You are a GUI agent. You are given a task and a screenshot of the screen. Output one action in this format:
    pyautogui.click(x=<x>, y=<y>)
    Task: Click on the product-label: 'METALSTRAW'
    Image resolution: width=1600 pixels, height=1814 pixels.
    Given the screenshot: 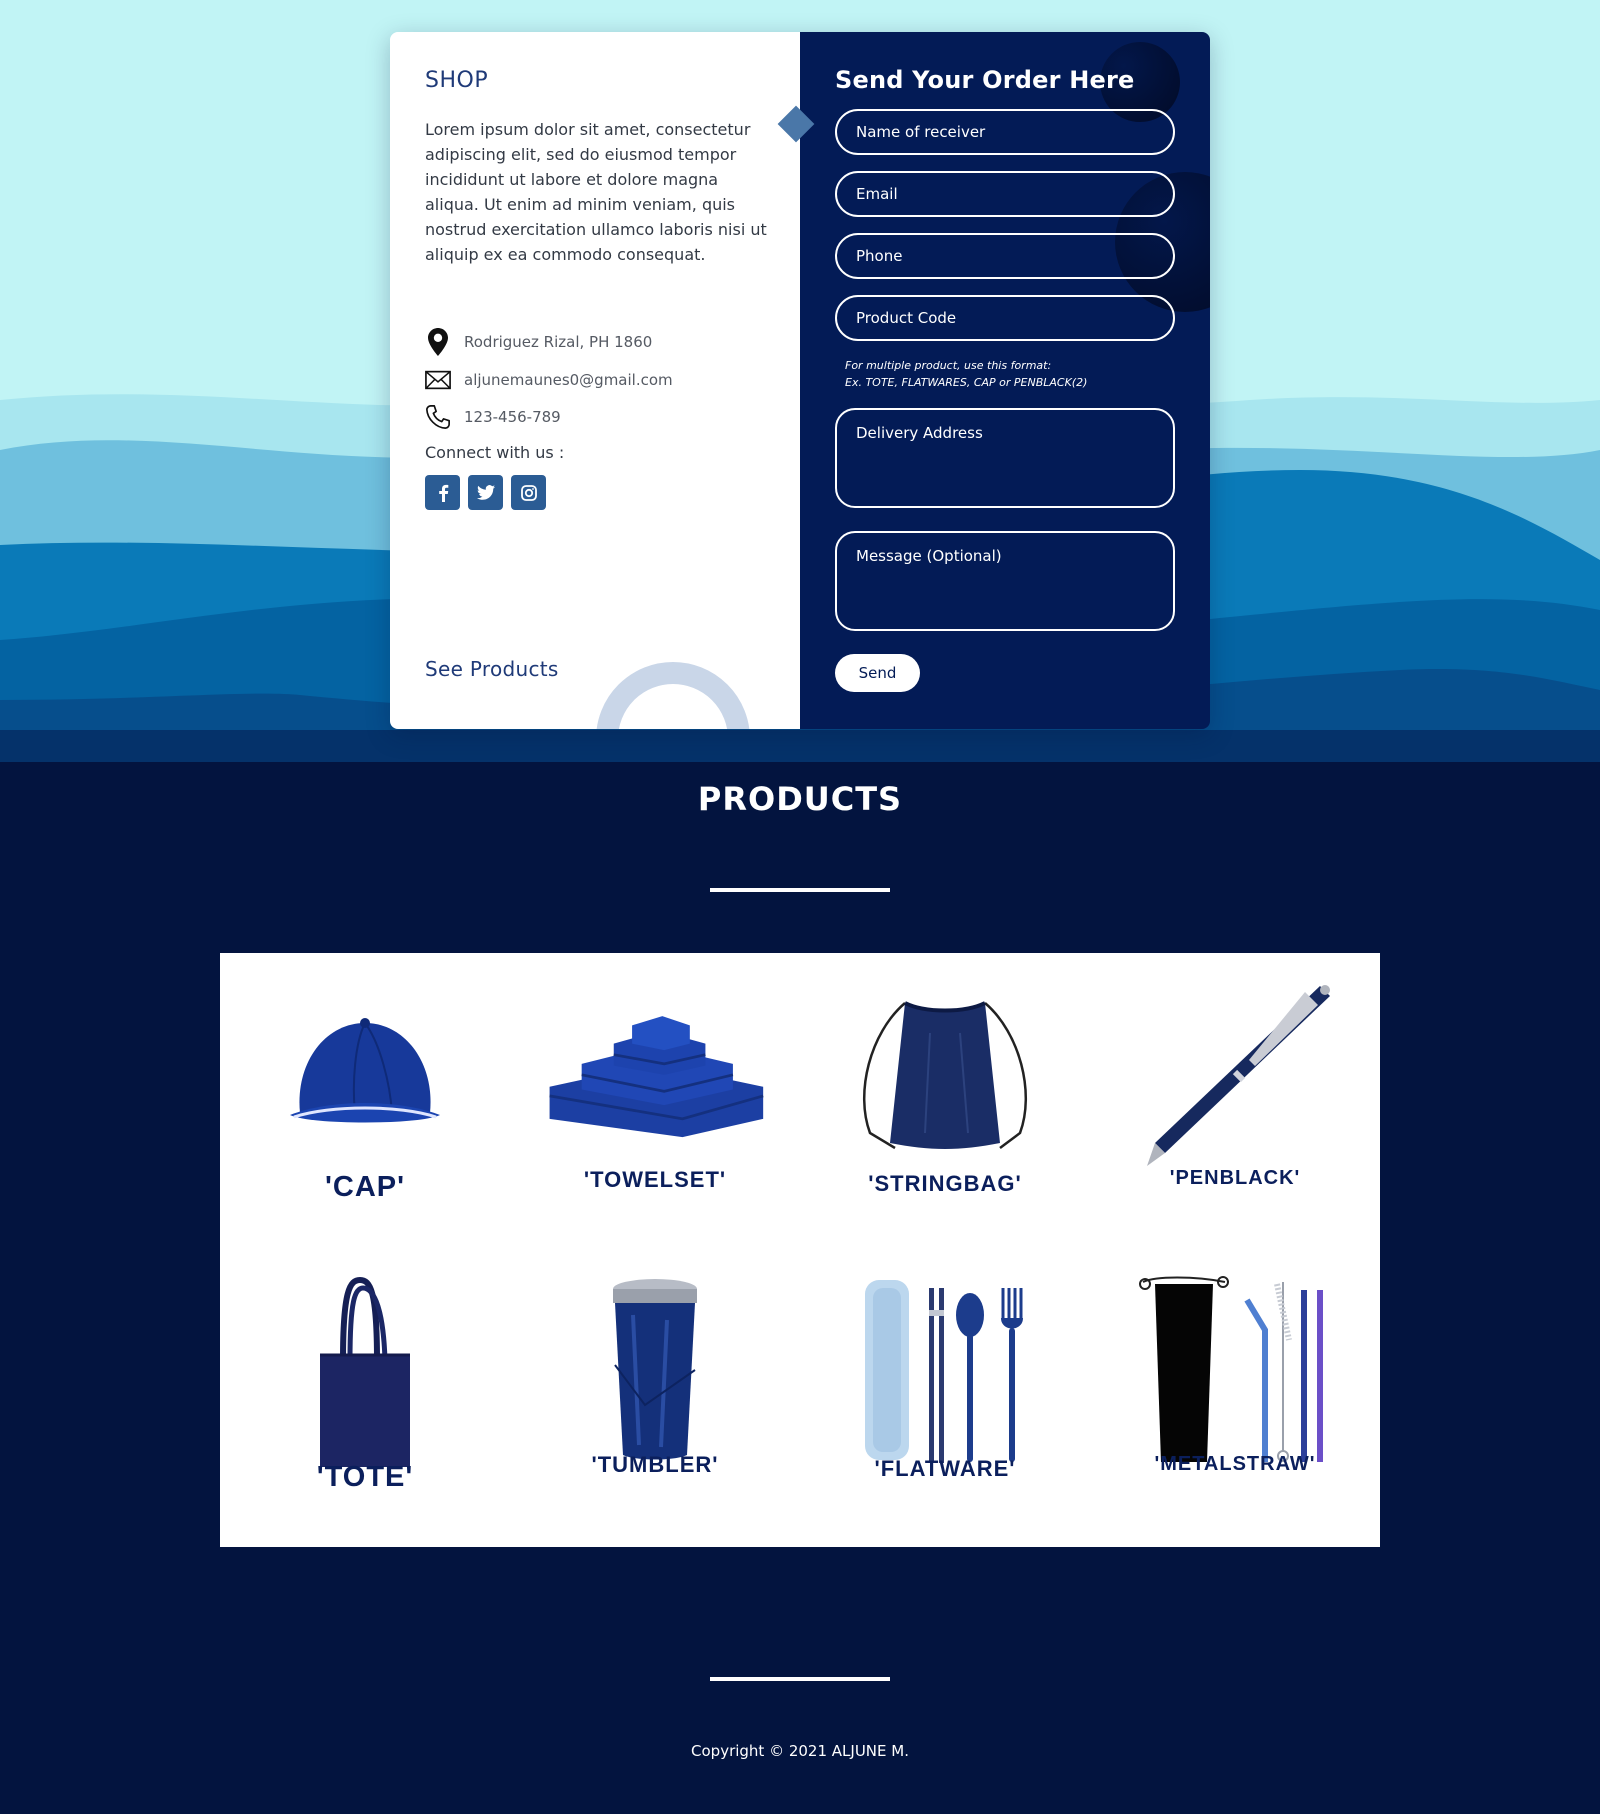 What is the action you would take?
    pyautogui.click(x=1235, y=1464)
    